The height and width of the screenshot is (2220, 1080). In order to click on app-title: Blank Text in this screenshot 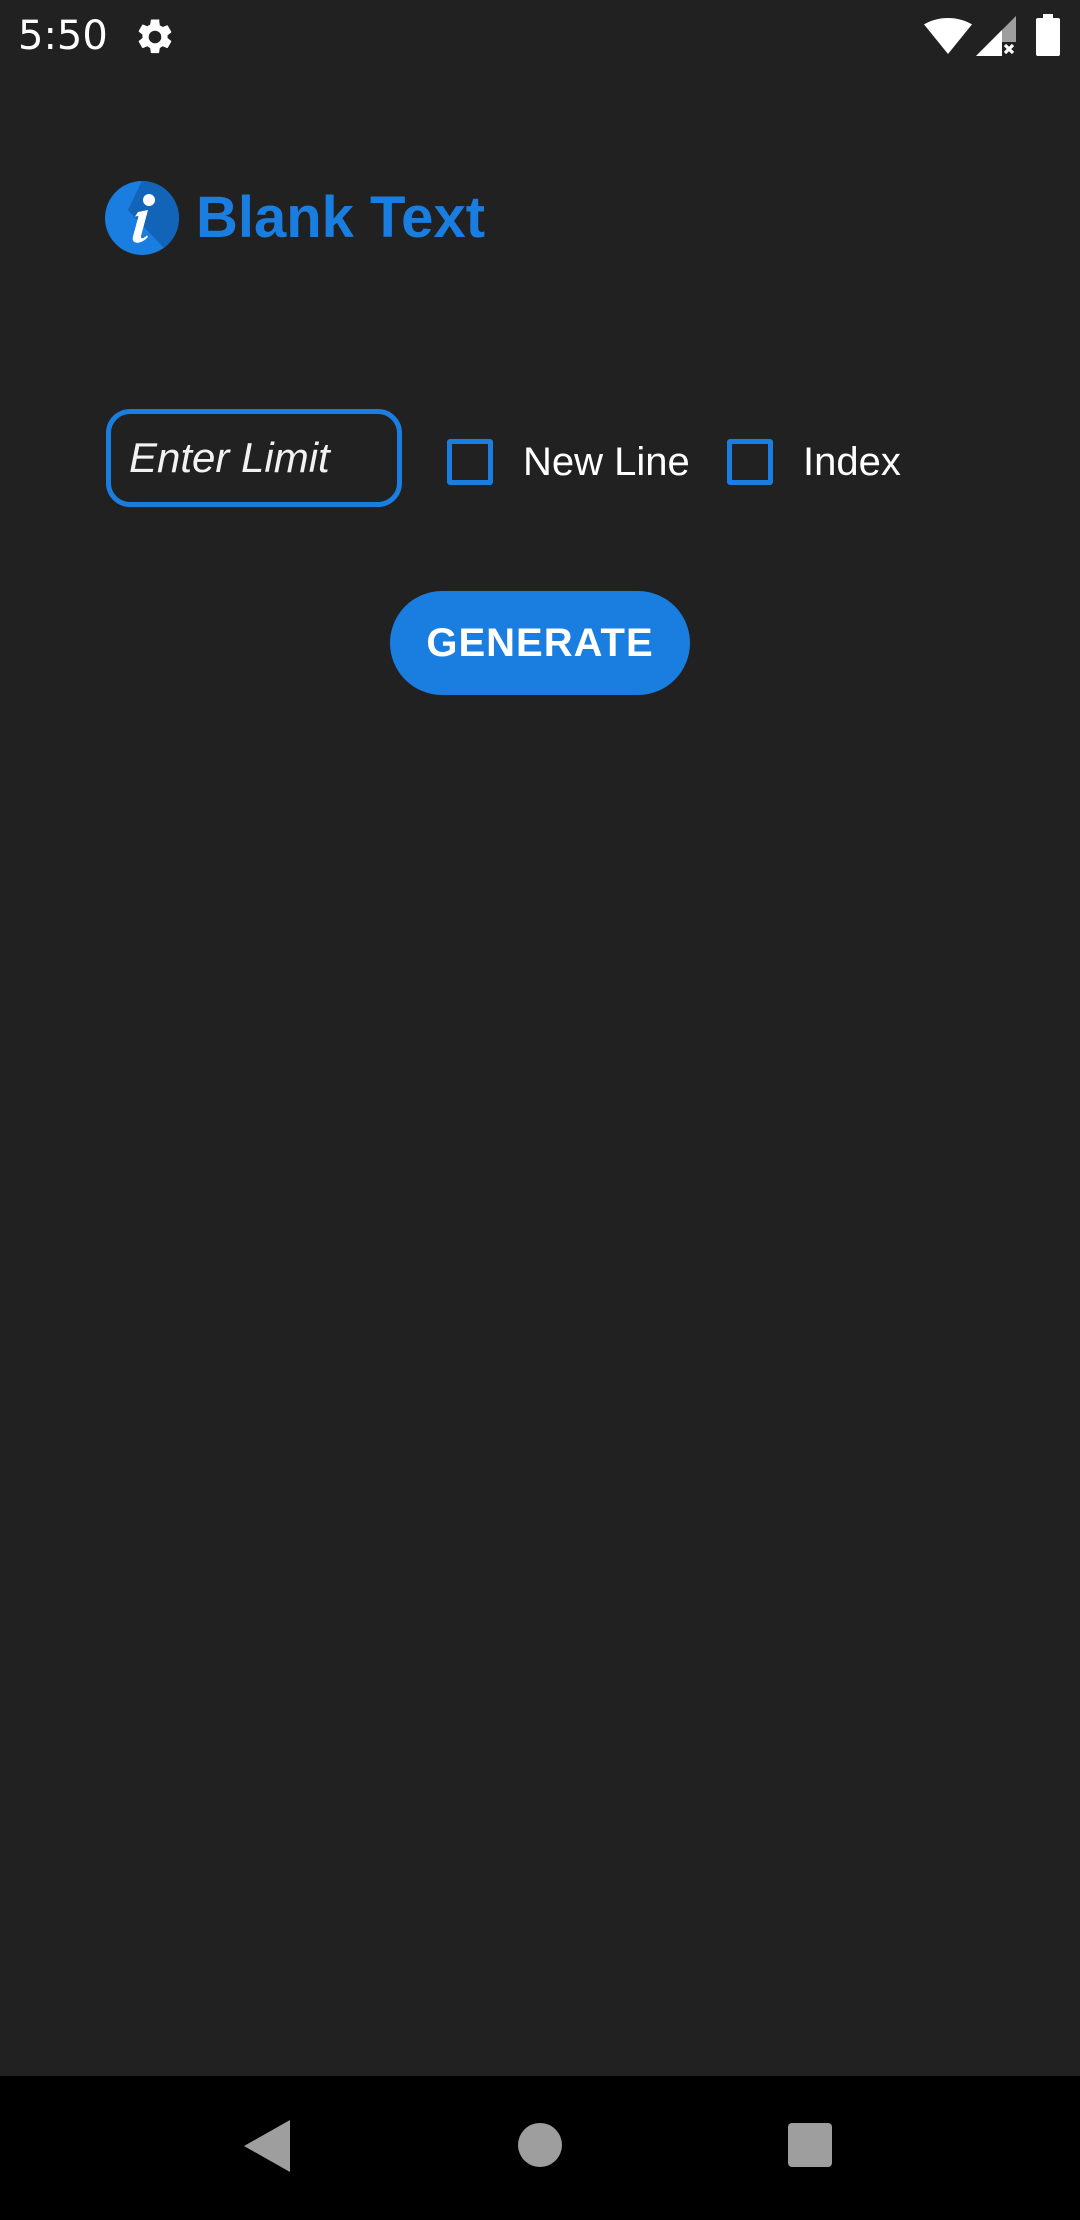, I will do `click(341, 217)`.